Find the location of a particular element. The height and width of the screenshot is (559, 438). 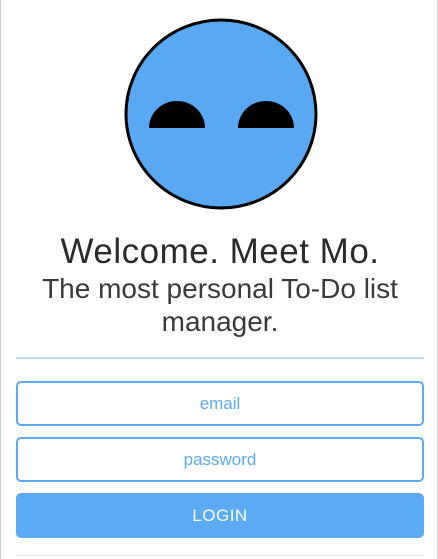

divider is located at coordinates (220, 358).